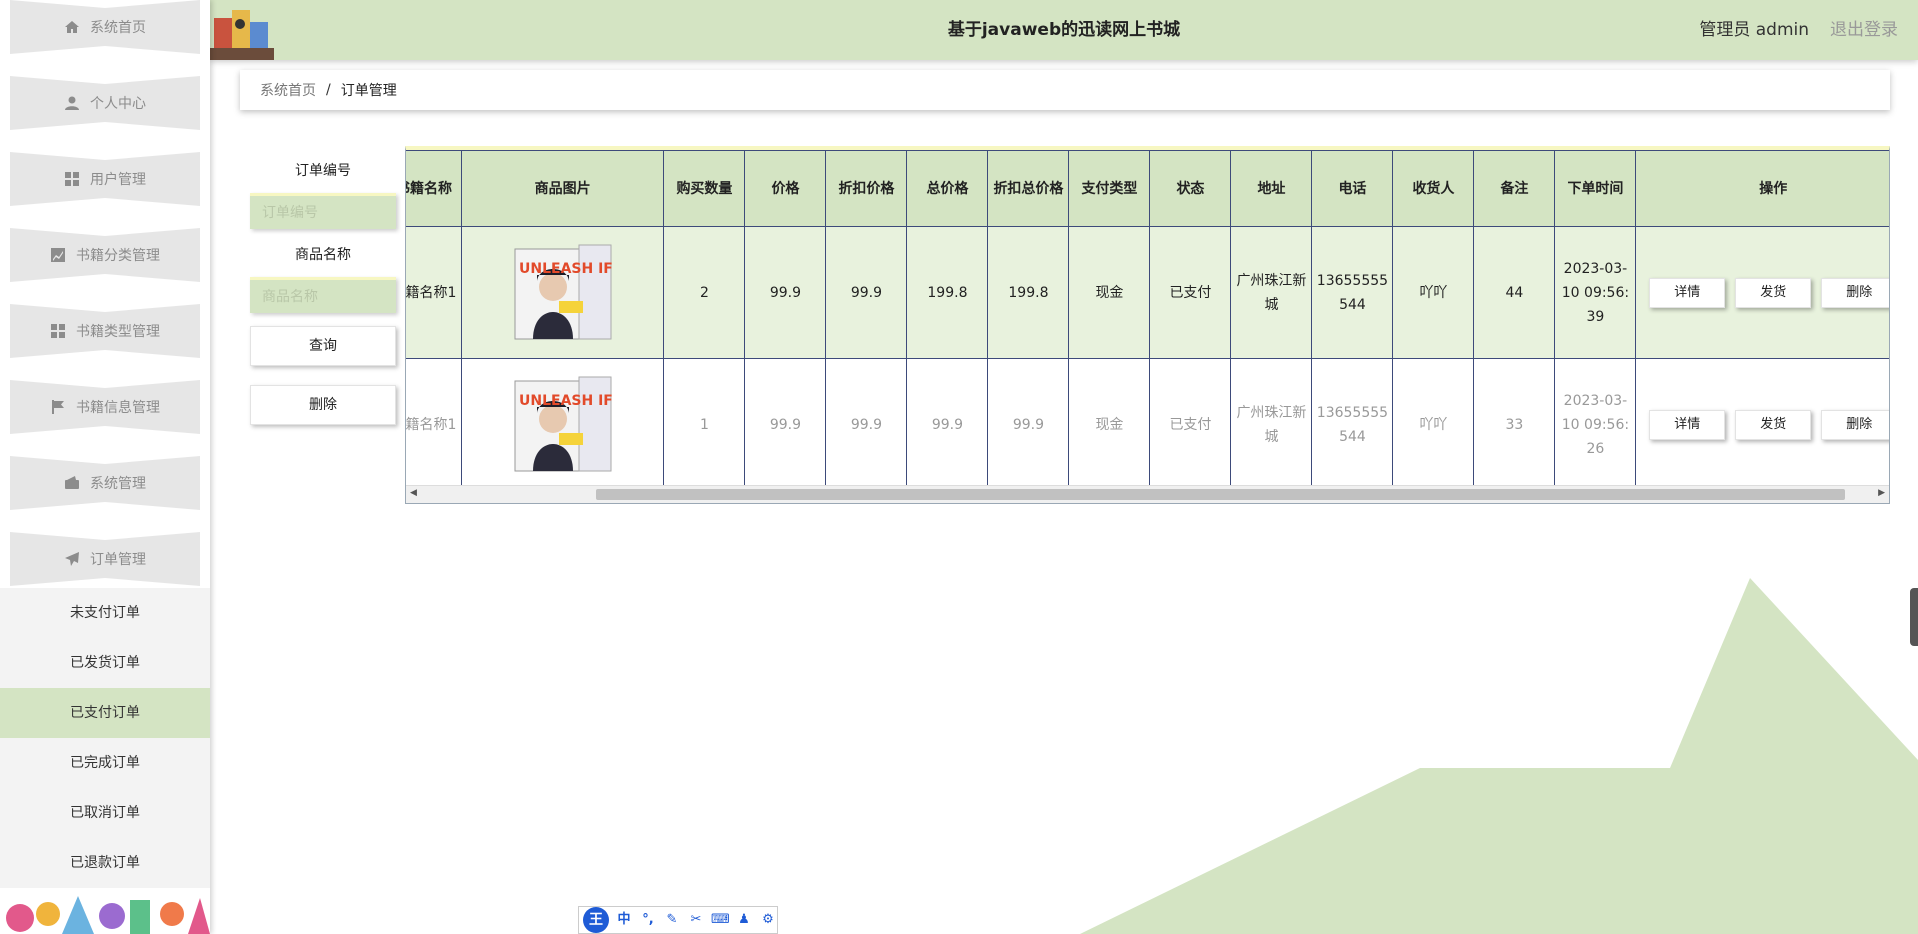 The image size is (1918, 934). I want to click on cell-receiver: 吖吖, so click(1433, 424).